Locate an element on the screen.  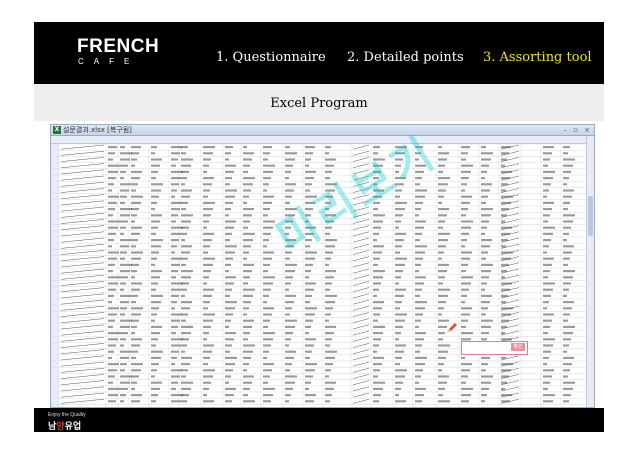
section-band: Excel Program is located at coordinates (319, 102).